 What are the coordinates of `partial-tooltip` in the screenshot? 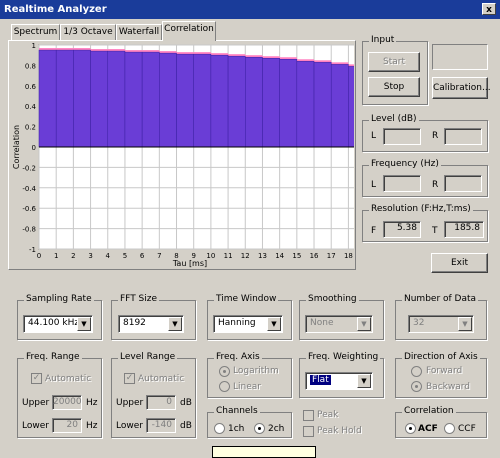 It's located at (264, 452).